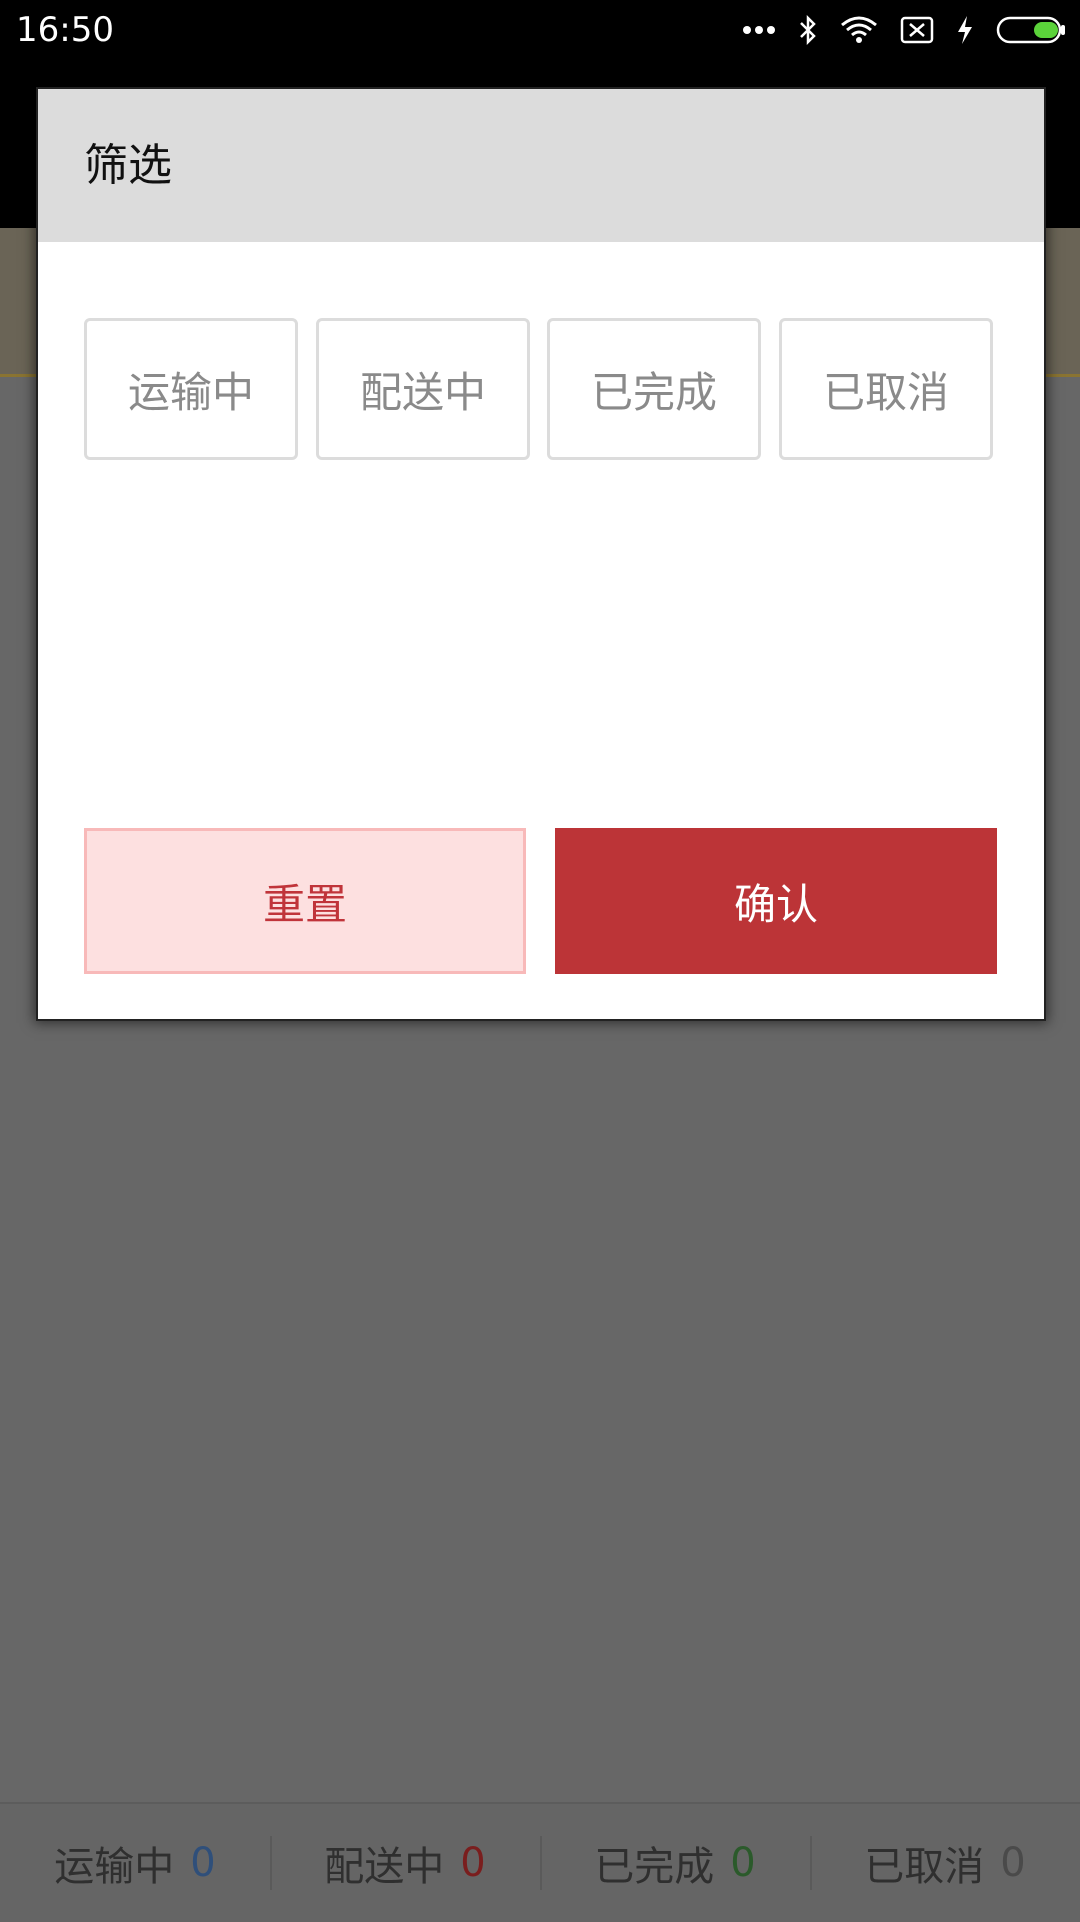 The image size is (1080, 1922). I want to click on summary-bar: 运输中 0 配送中 0 已完成 0 已取消 0, so click(540, 1862).